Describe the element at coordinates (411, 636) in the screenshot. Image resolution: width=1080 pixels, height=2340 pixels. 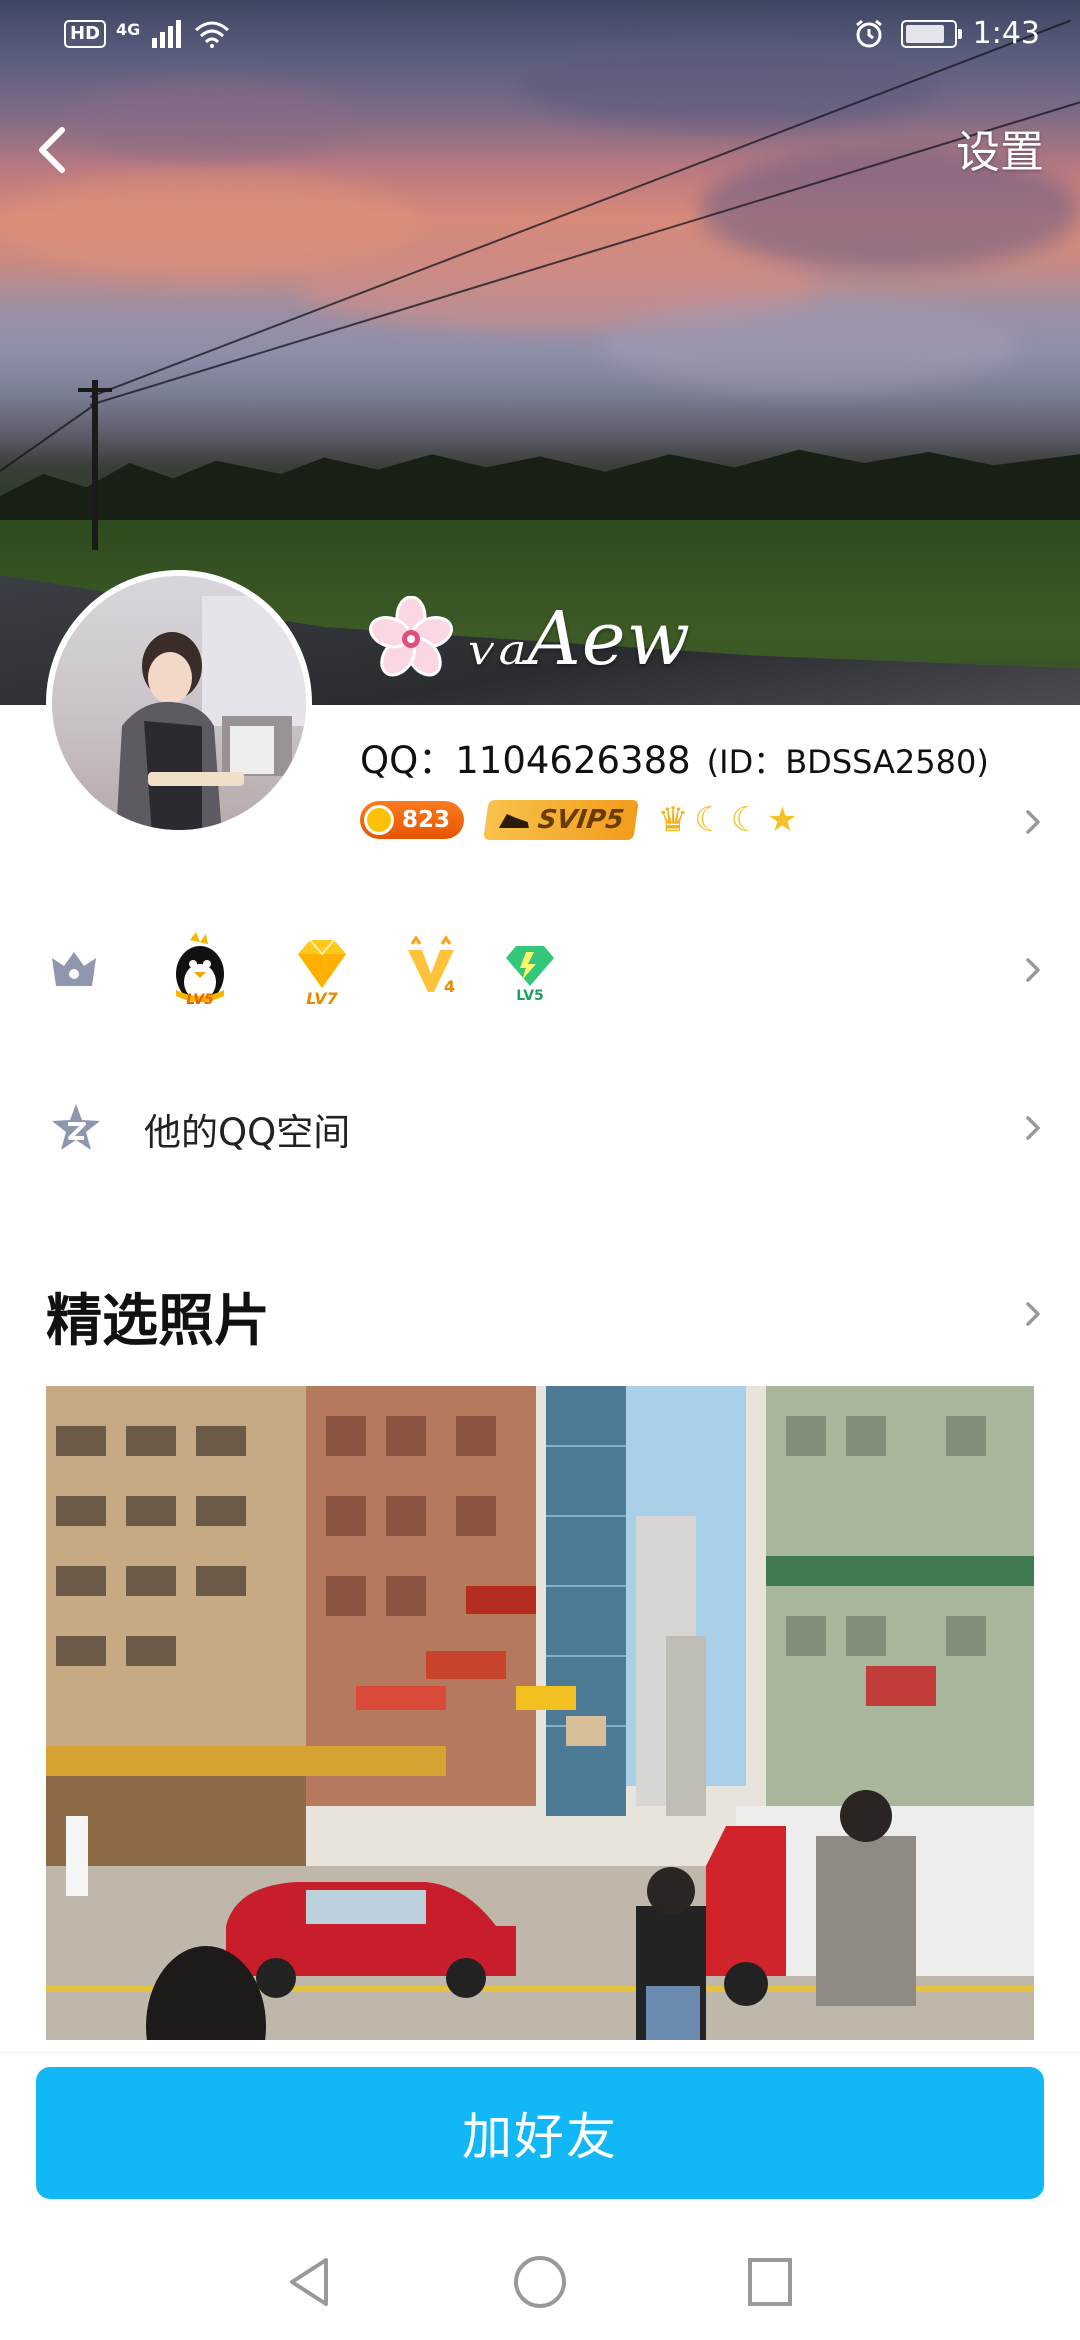
I see `sakura-flower-icon` at that location.